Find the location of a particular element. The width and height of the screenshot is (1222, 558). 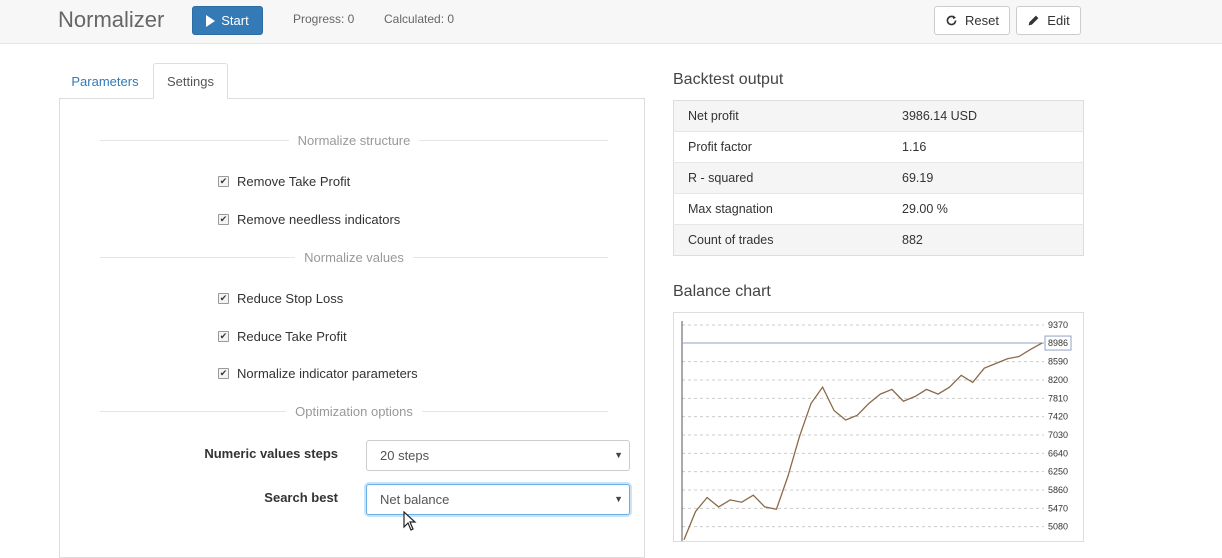

current-value-label: 8986 is located at coordinates (1058, 343).